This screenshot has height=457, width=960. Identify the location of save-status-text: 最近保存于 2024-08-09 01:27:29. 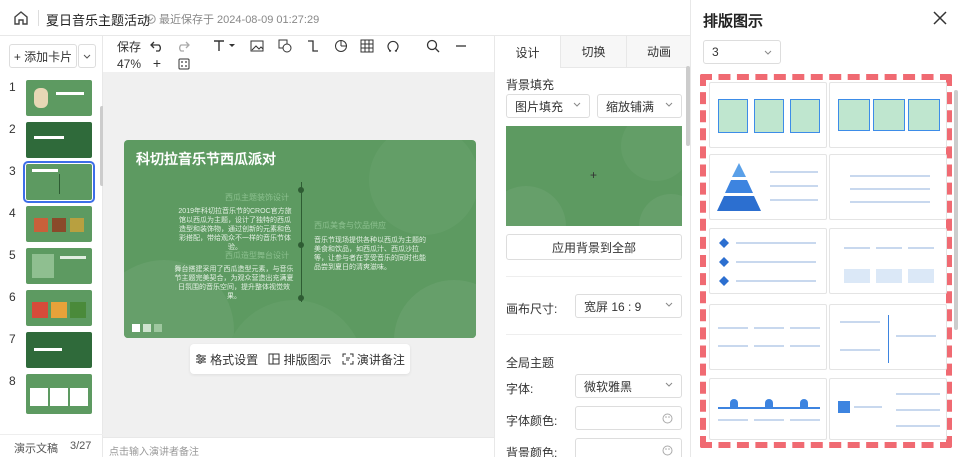
(239, 20).